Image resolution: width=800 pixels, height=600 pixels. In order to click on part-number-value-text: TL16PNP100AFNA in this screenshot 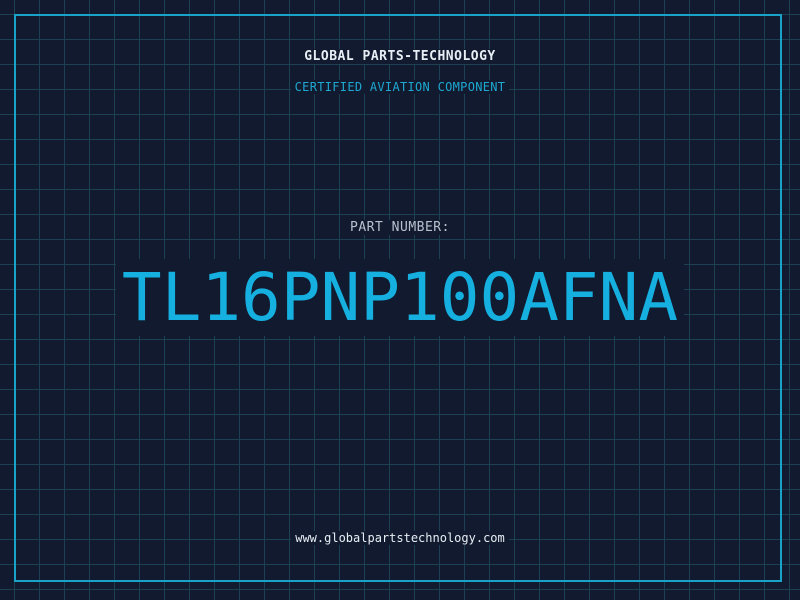, I will do `click(400, 297)`.